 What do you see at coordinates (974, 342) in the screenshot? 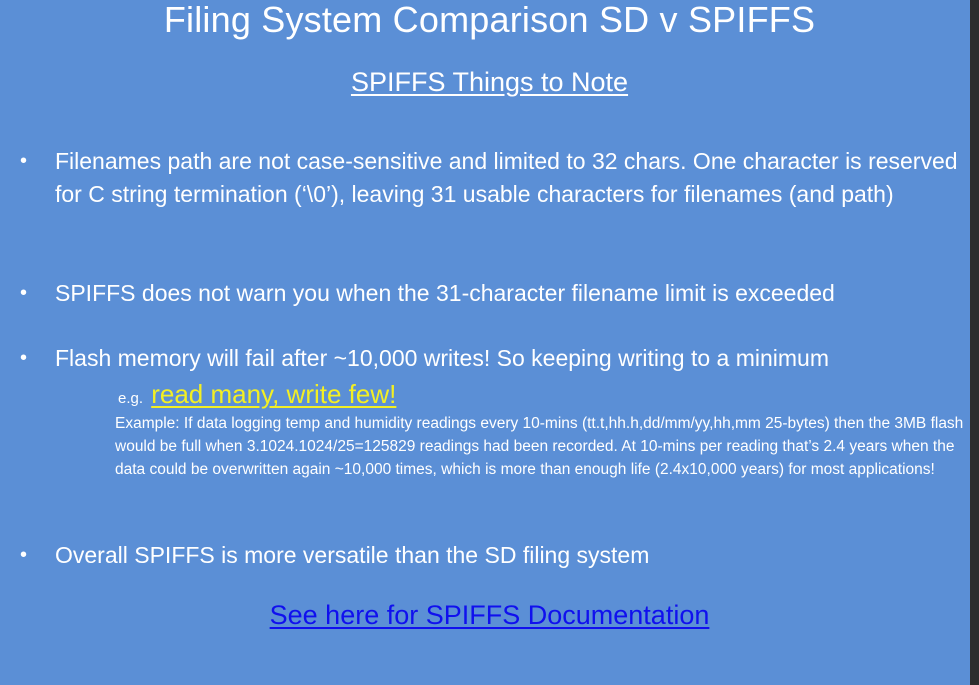
I see `right-edge-border` at bounding box center [974, 342].